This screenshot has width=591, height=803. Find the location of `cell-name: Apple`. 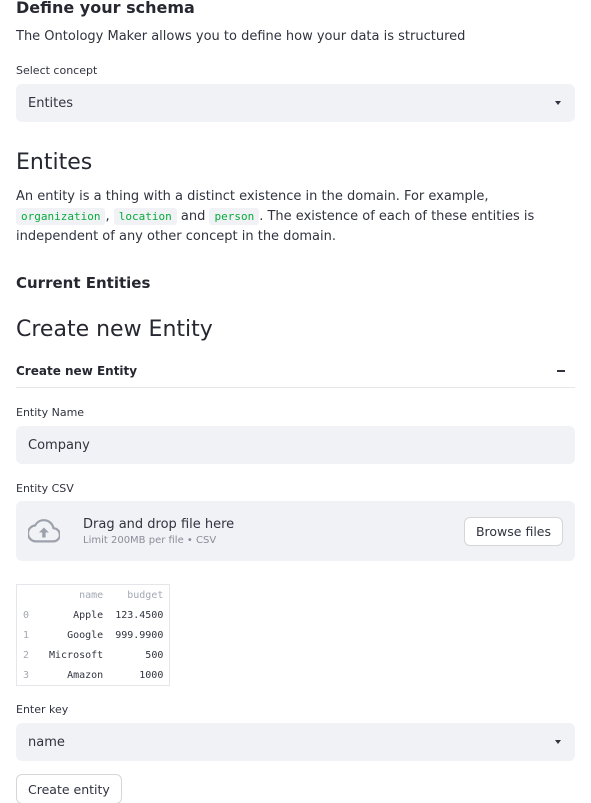

cell-name: Apple is located at coordinates (88, 615).